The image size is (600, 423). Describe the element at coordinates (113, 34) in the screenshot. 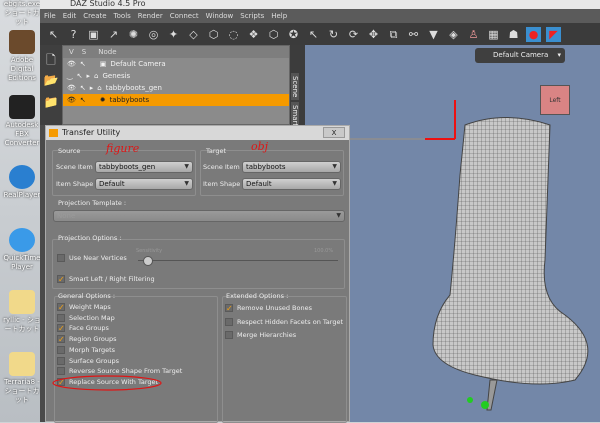

I see `create-light-icon: ↗` at that location.